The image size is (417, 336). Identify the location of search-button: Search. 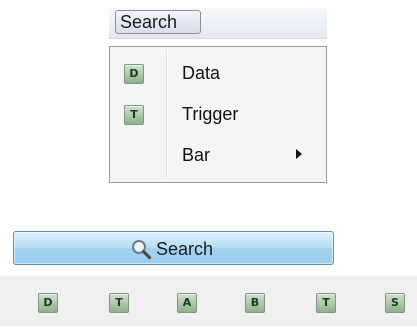
(173, 248).